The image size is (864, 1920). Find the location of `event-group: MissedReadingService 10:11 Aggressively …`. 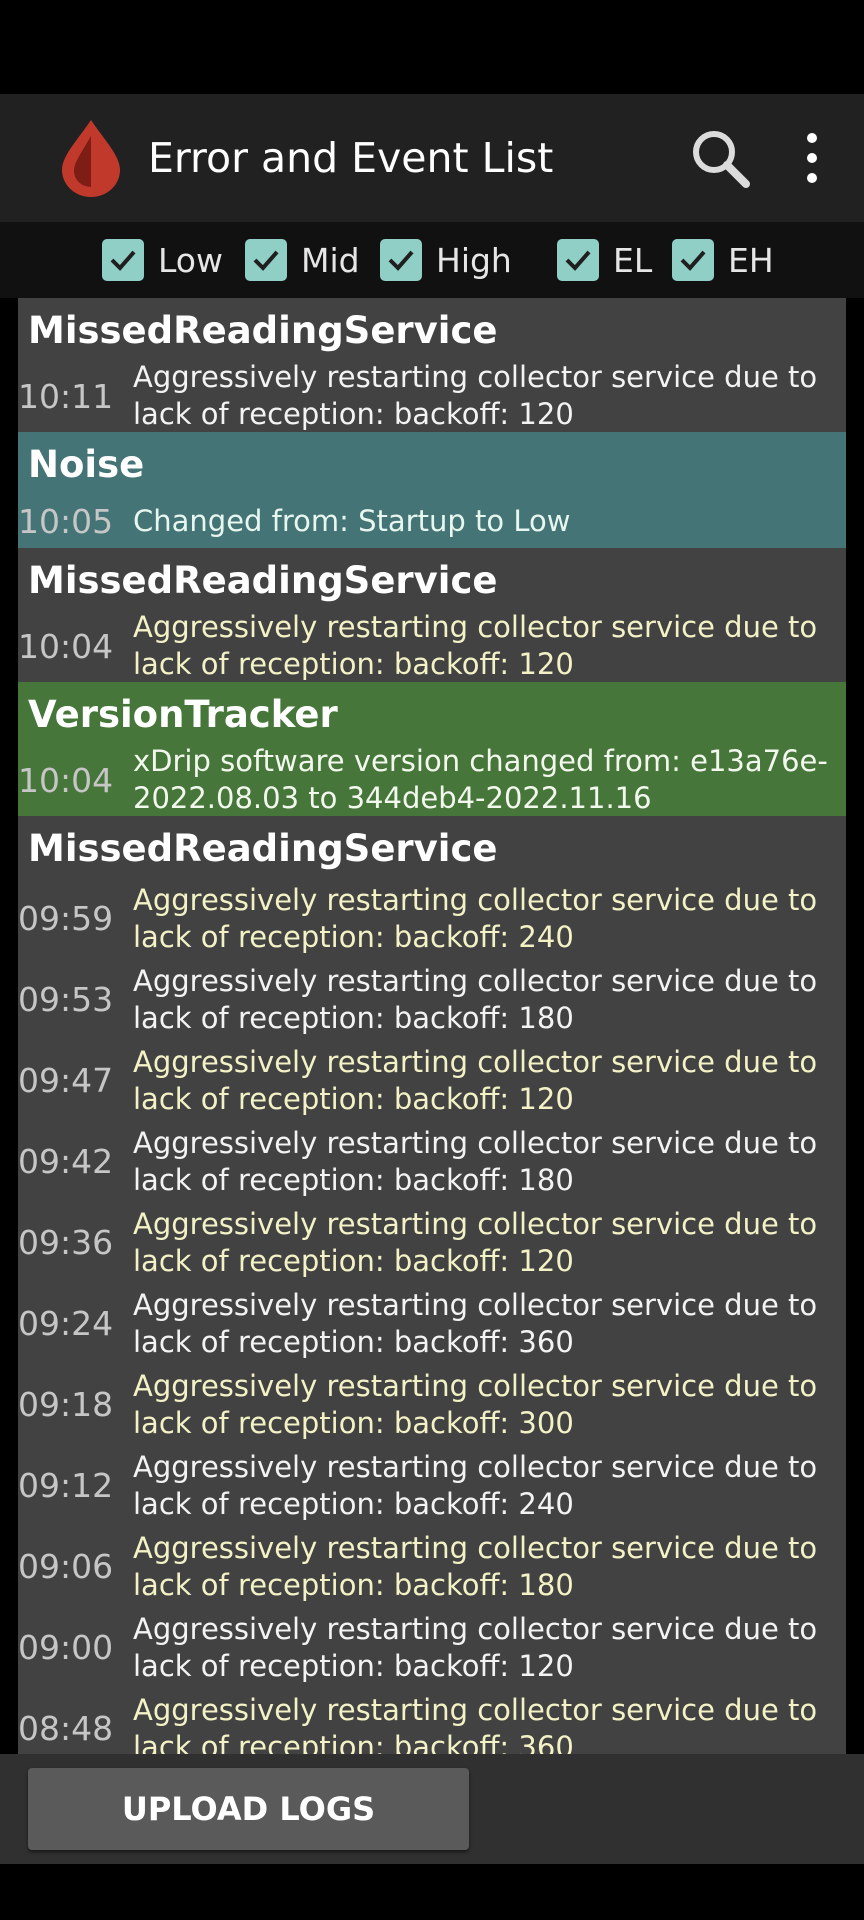

event-group: MissedReadingService 10:11 Aggressively … is located at coordinates (432, 365).